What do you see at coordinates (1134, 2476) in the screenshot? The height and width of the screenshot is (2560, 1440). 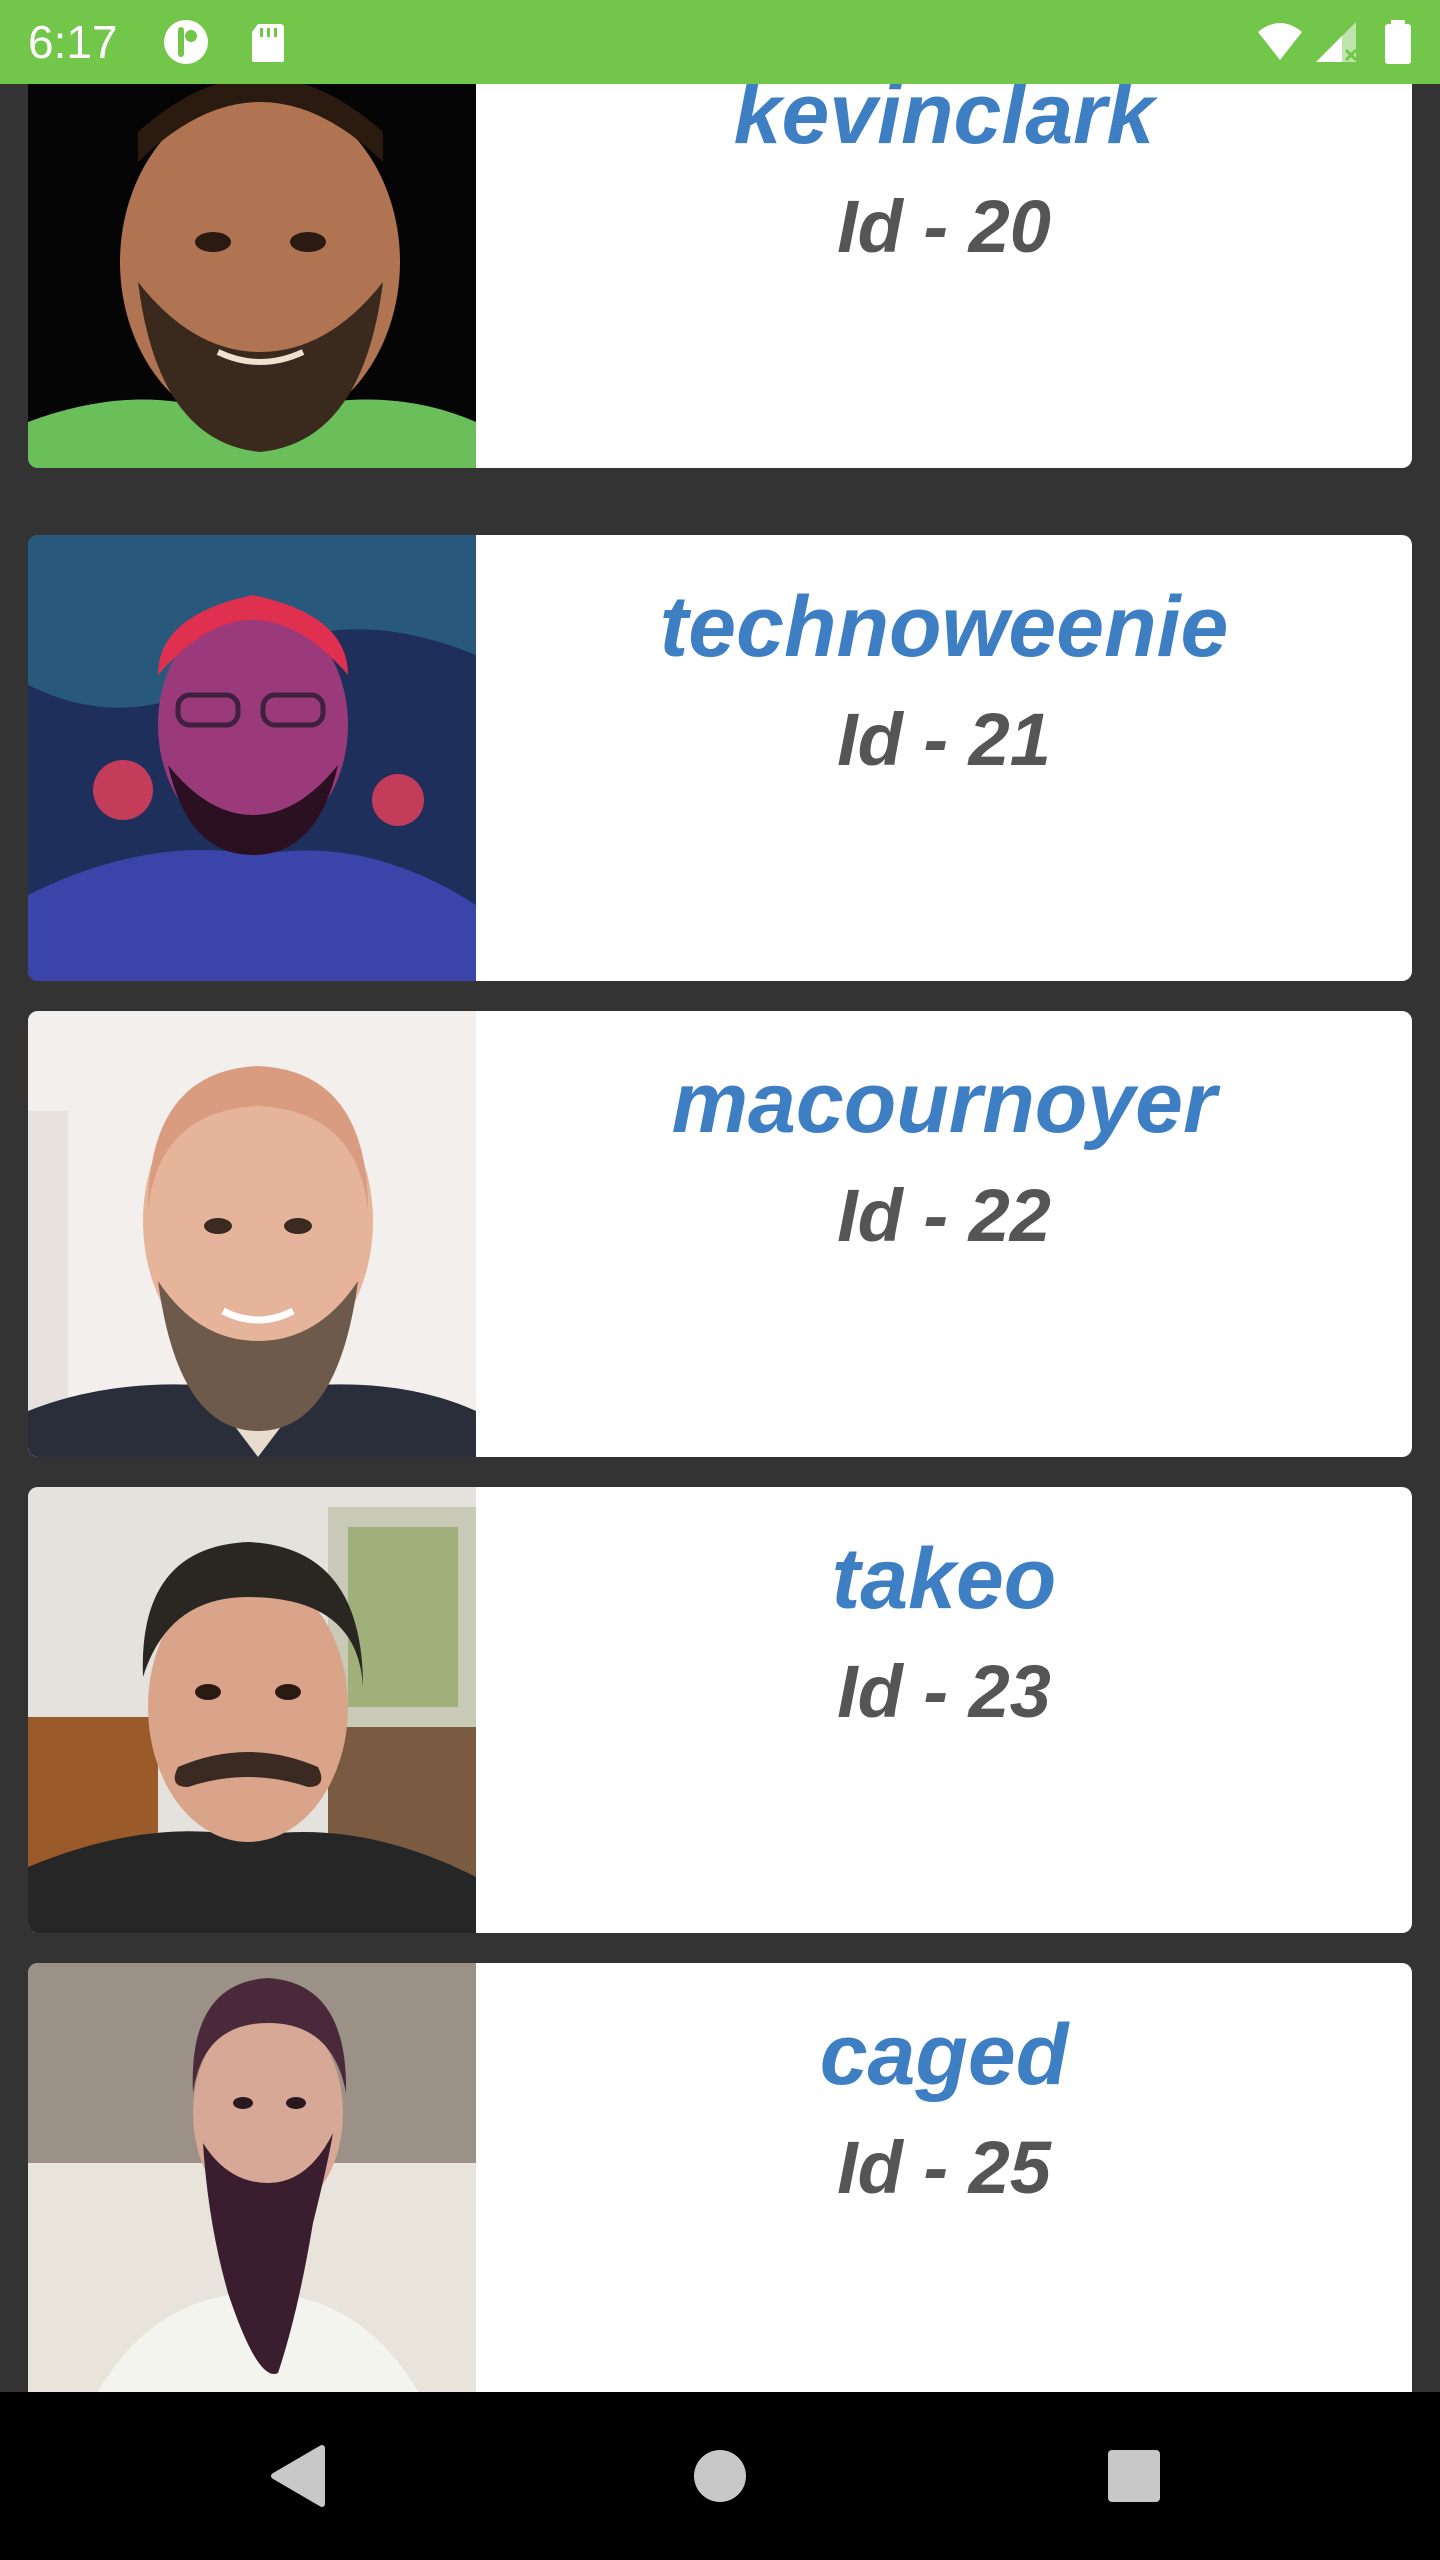 I see `recents-icon` at bounding box center [1134, 2476].